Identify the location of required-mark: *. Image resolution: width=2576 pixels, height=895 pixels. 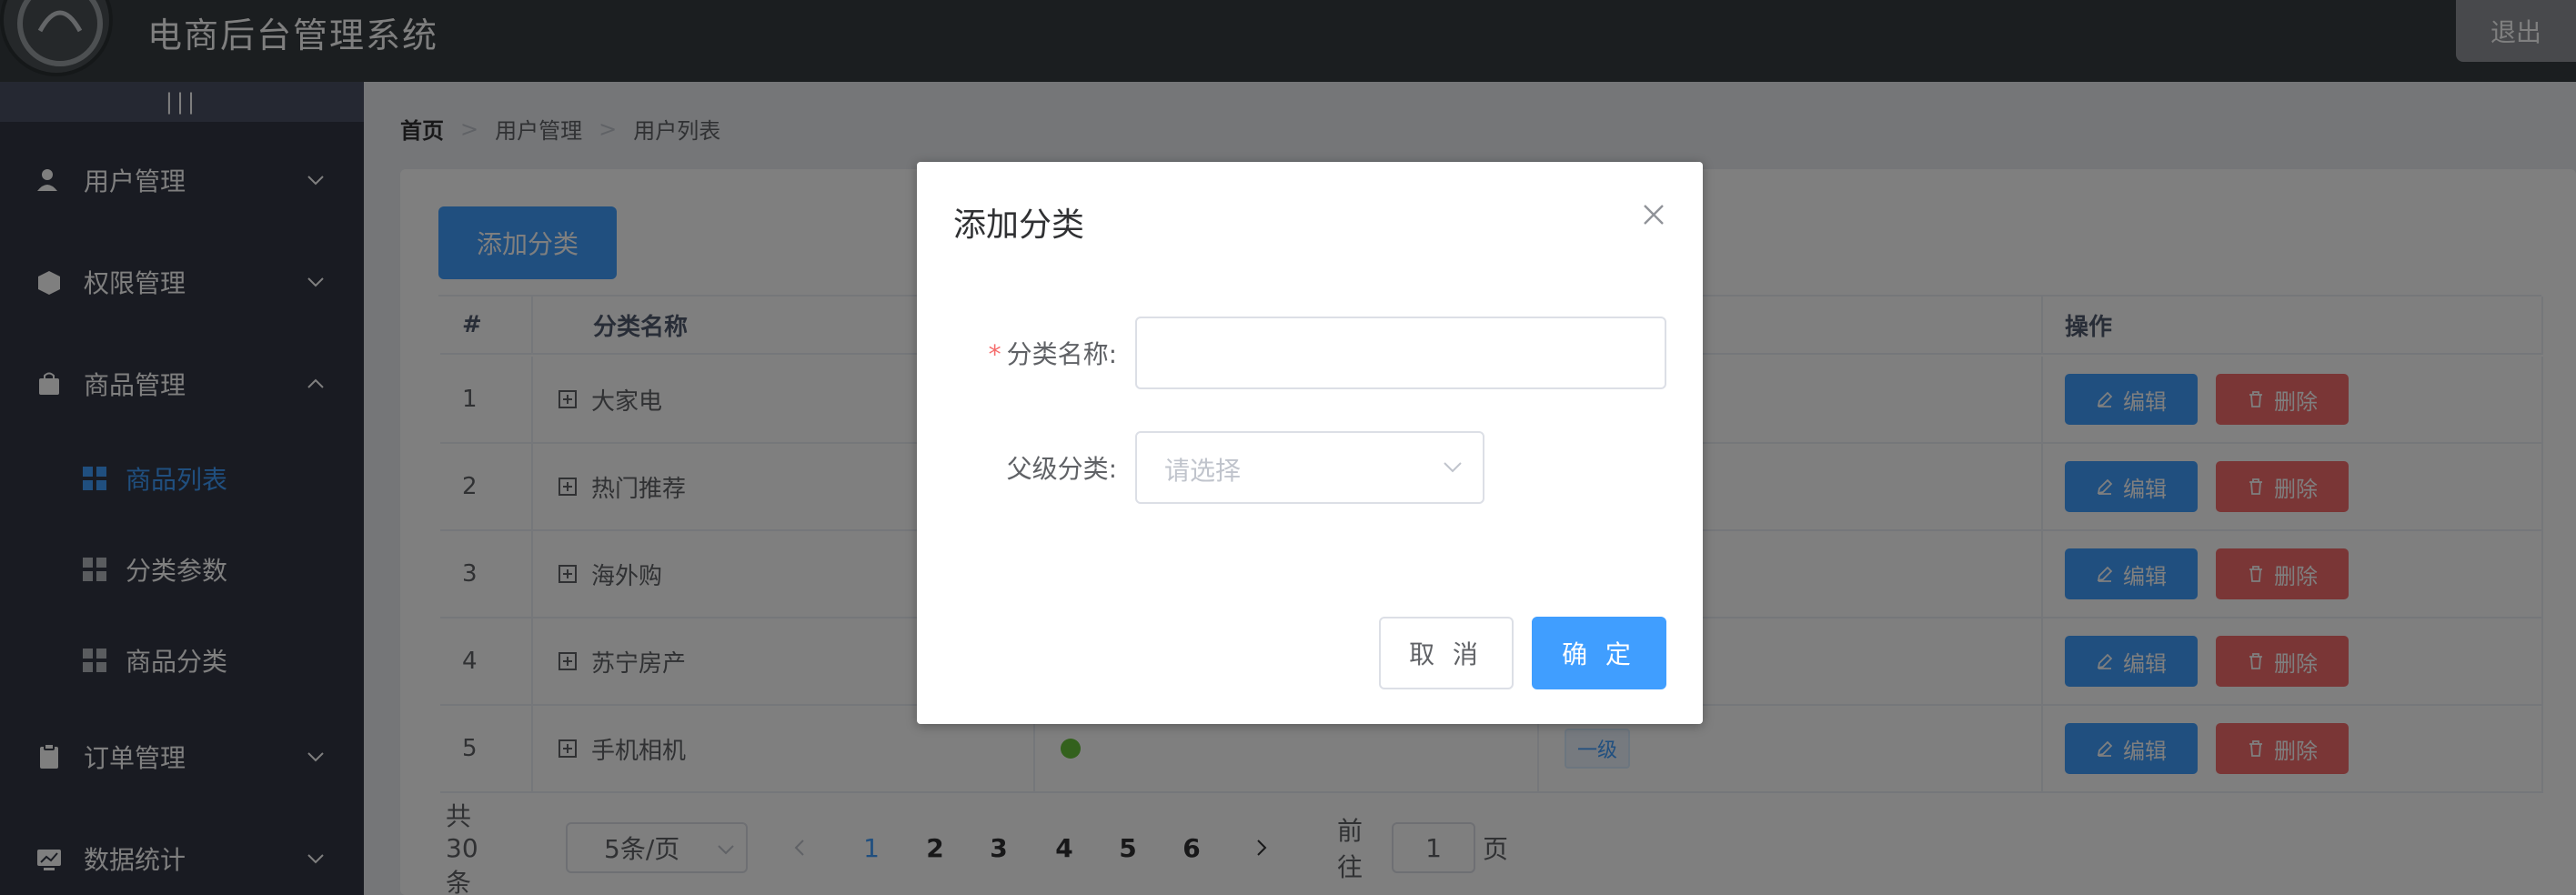
(994, 354).